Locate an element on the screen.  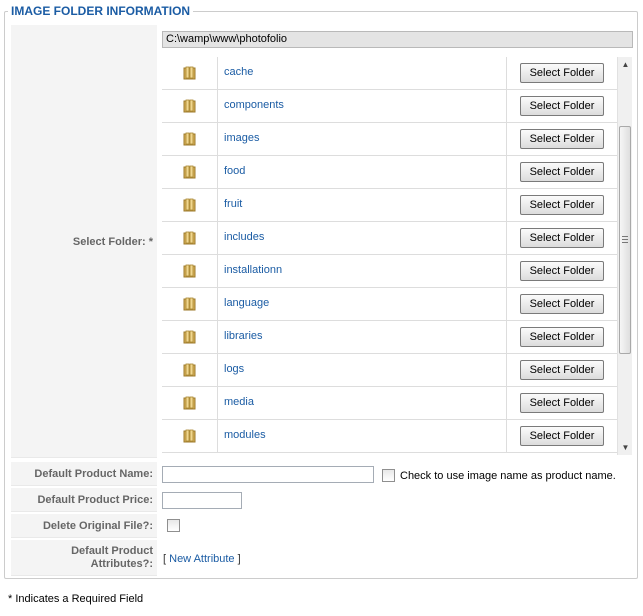
folder-name-link: modules is located at coordinates (245, 435).